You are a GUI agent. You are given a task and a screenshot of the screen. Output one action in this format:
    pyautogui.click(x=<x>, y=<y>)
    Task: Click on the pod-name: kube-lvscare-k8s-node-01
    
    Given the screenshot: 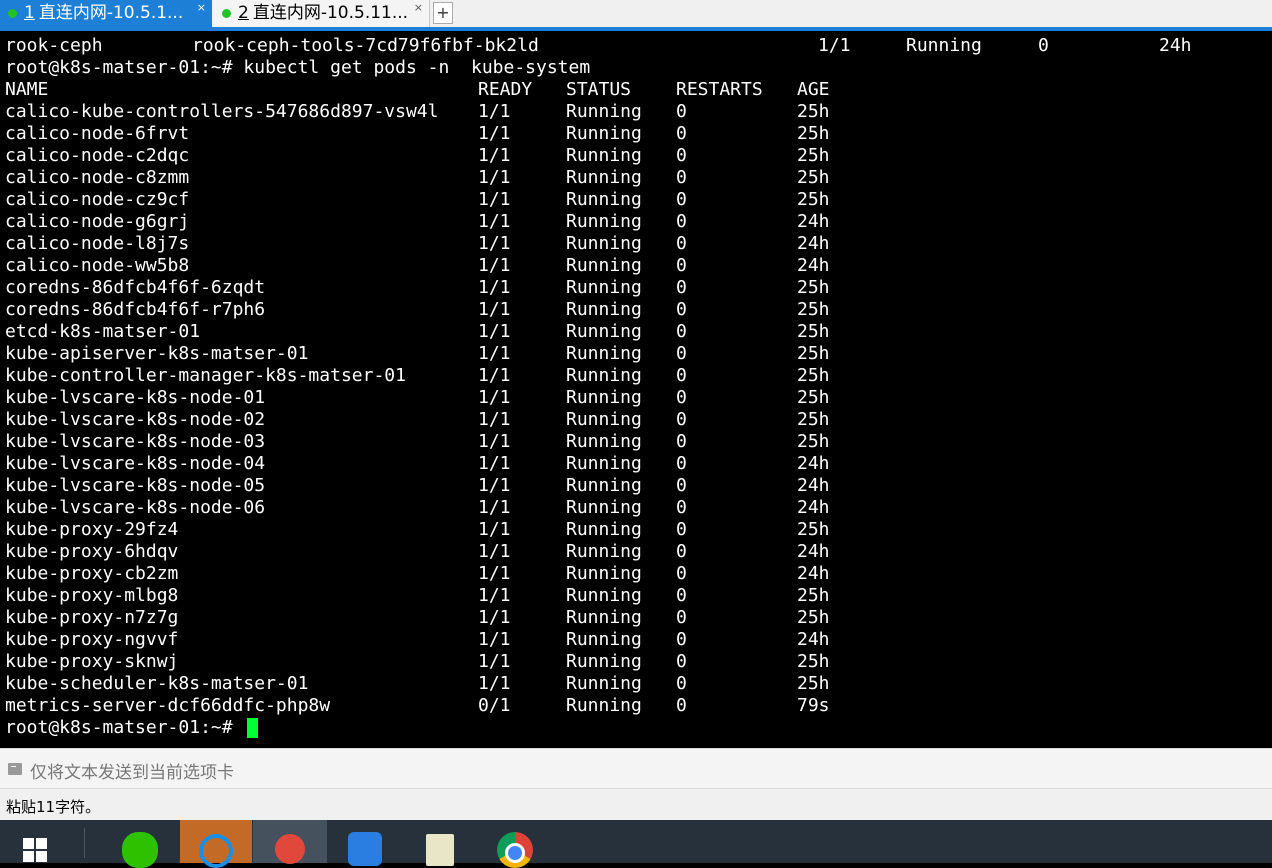 What is the action you would take?
    pyautogui.click(x=135, y=397)
    